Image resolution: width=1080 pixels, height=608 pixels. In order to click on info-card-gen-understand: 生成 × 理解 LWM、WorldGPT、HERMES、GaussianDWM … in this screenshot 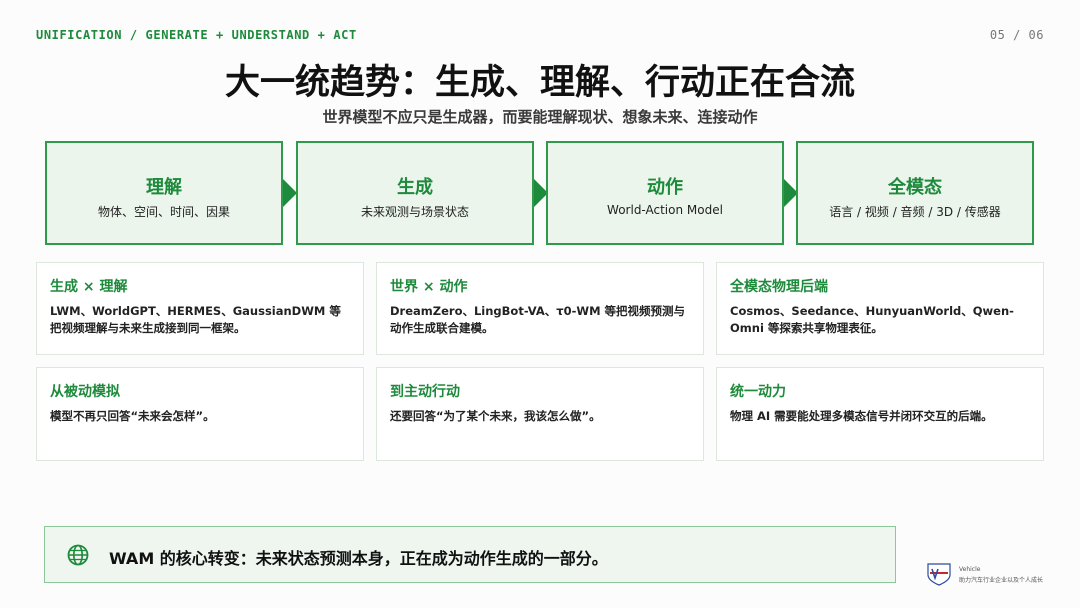, I will do `click(200, 308)`.